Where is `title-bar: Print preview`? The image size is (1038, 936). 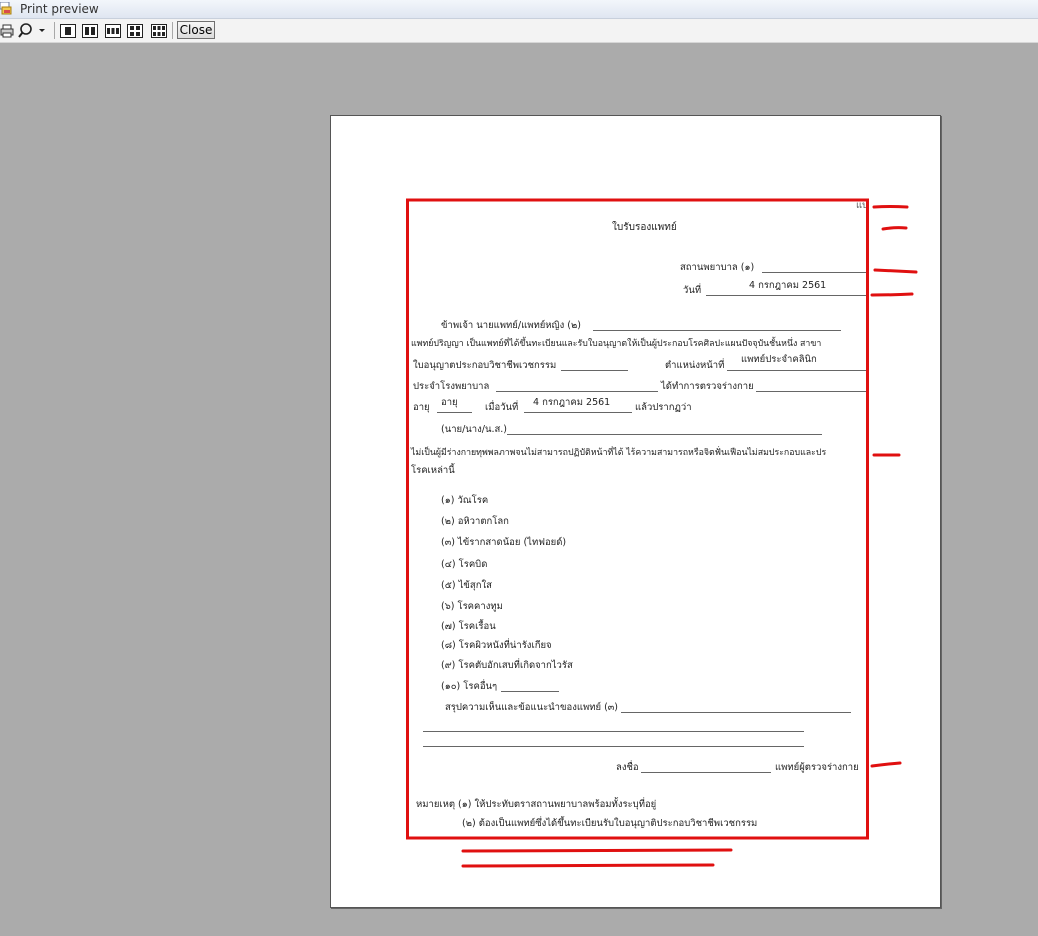
title-bar: Print preview is located at coordinates (519, 9).